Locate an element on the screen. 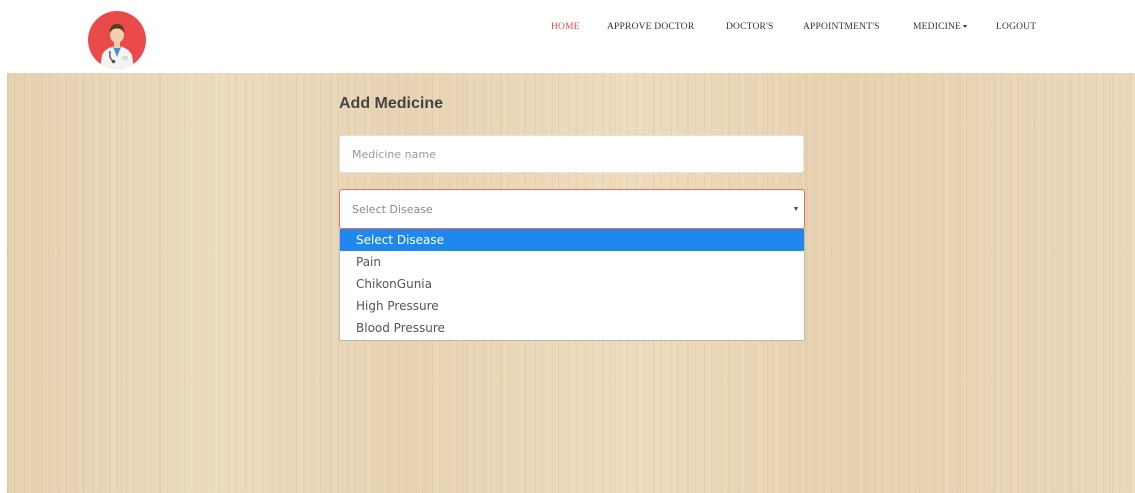 Image resolution: width=1135 pixels, height=493 pixels. nav-doctors: DOCTOR'S is located at coordinates (749, 27).